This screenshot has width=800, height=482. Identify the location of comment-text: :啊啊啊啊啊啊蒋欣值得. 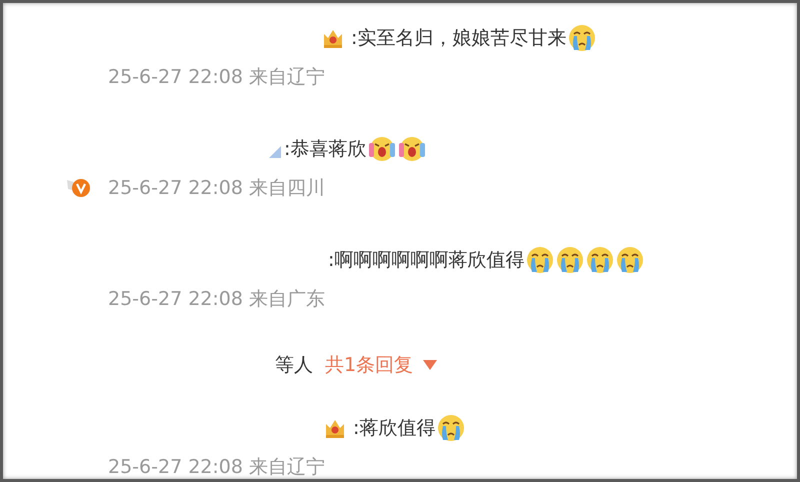
(426, 260).